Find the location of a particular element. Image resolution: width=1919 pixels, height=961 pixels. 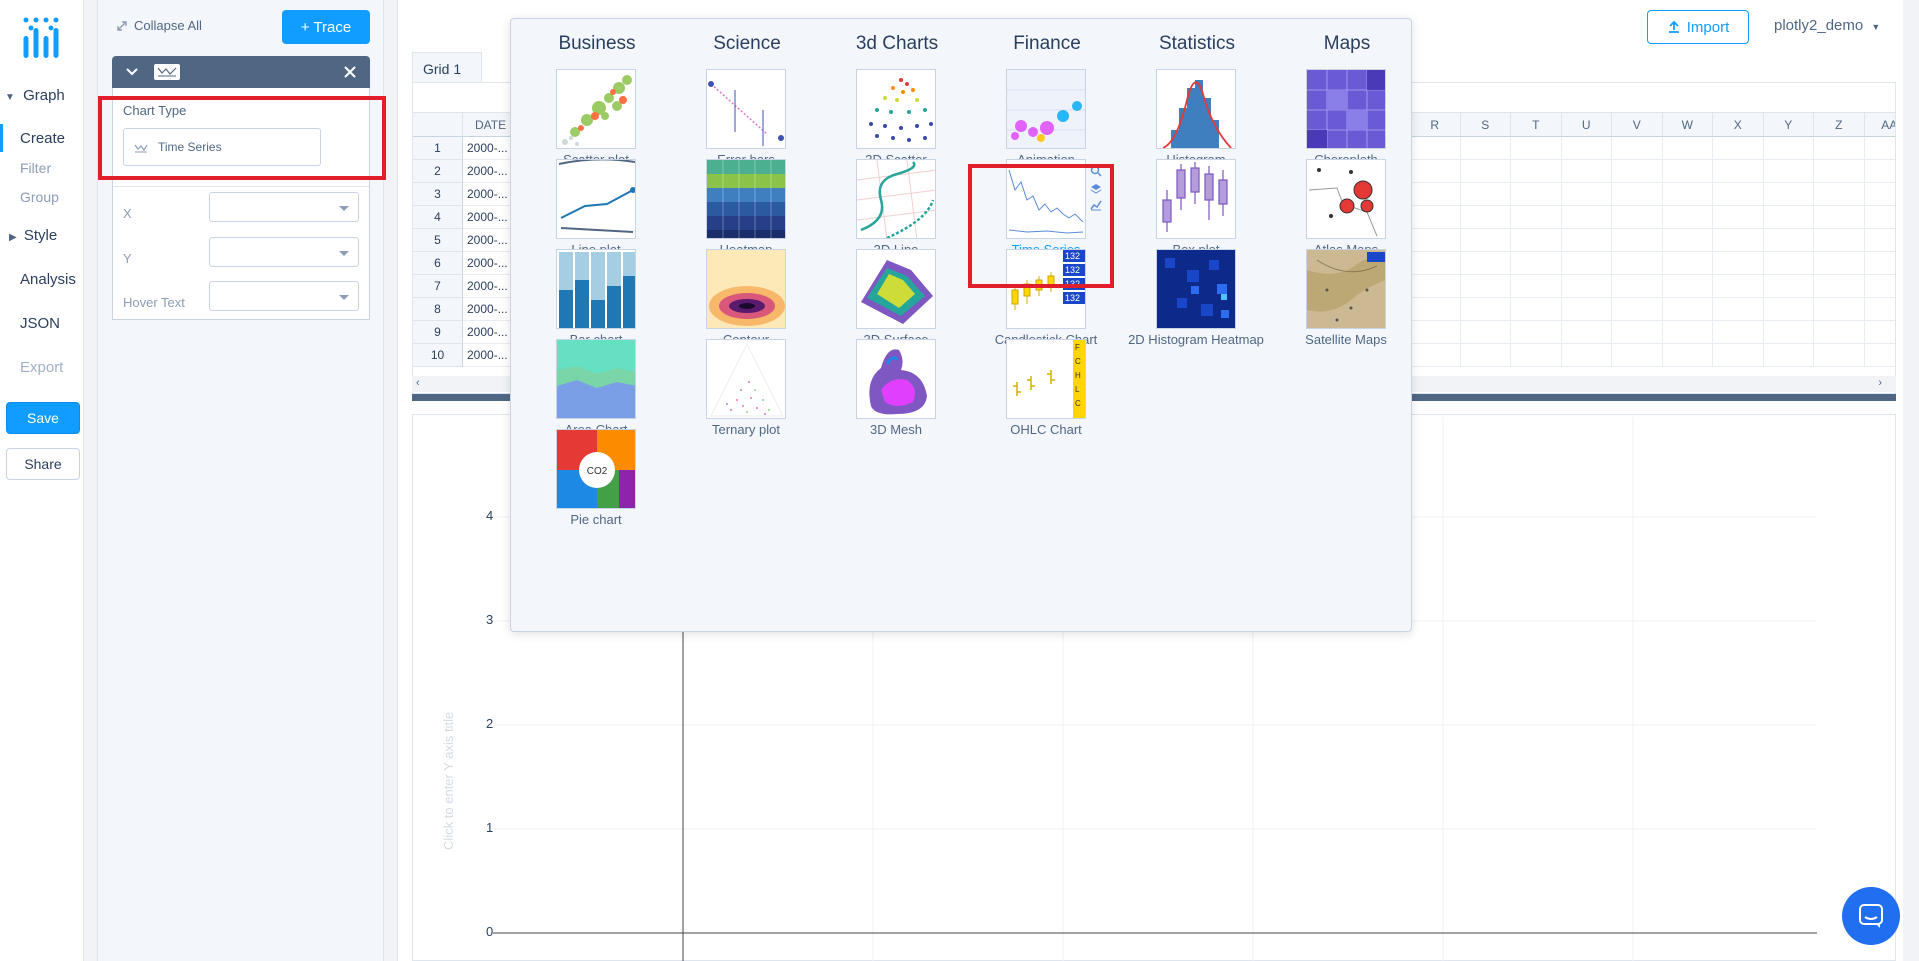

nav-group: Group is located at coordinates (39, 197).